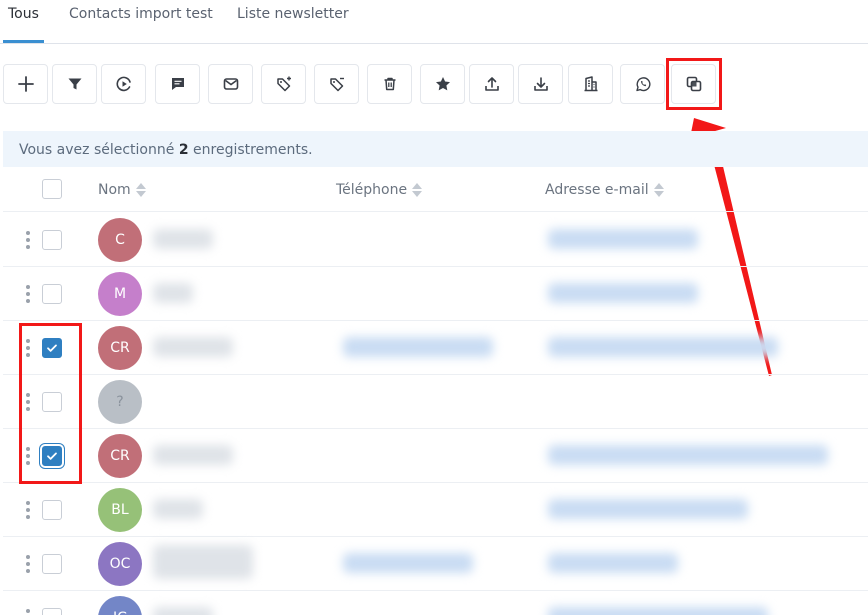  I want to click on add-tag-button, so click(283, 84).